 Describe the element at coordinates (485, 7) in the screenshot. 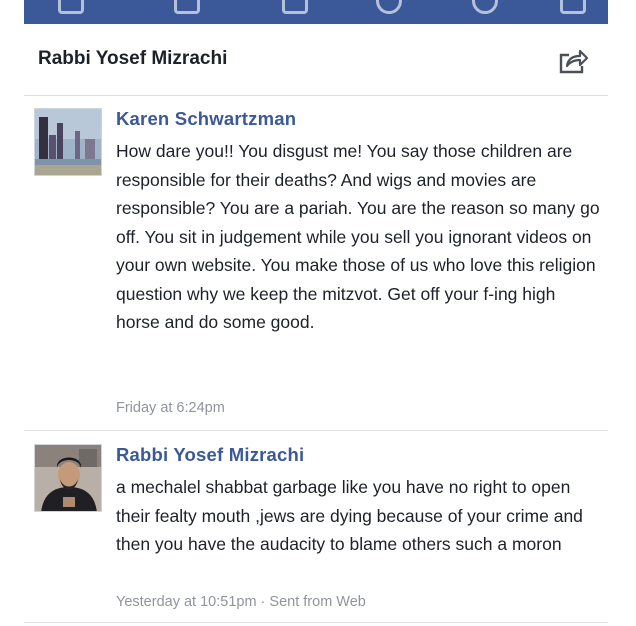

I see `search-icon` at that location.